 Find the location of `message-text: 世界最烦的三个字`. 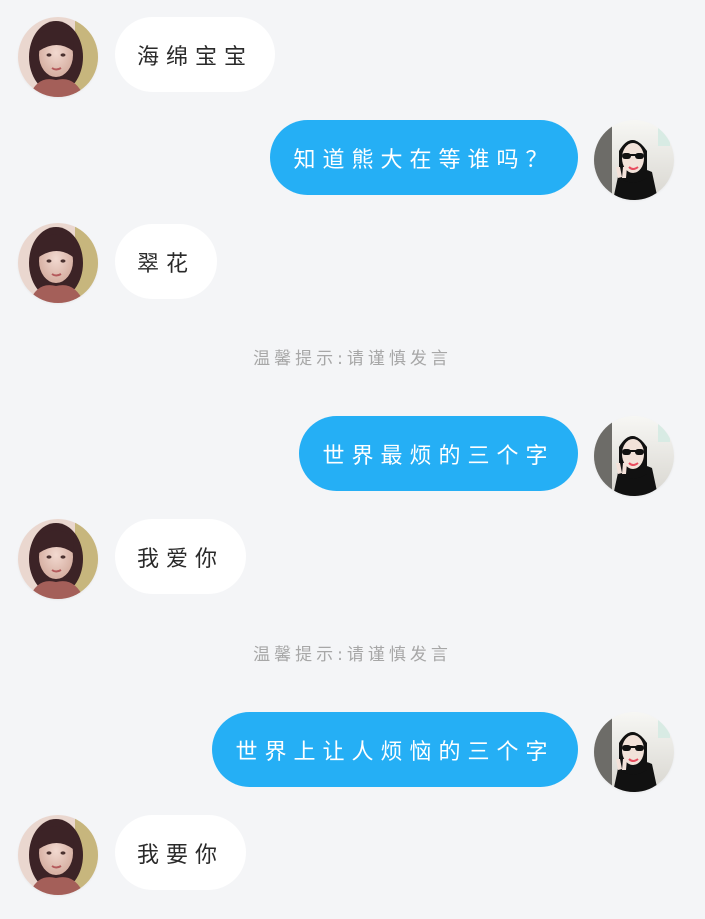

message-text: 世界最烦的三个字 is located at coordinates (438, 456).